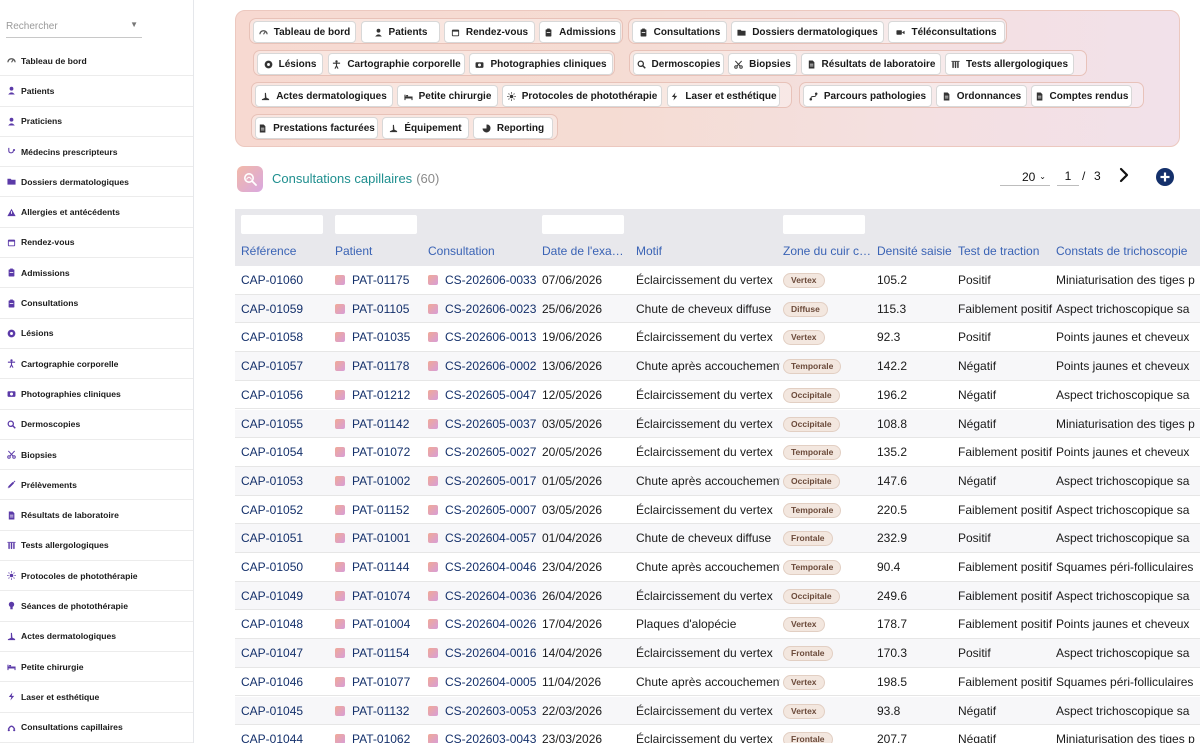 The image size is (1200, 743). Describe the element at coordinates (96, 394) in the screenshot. I see `sidebar-item: Photographies cliniques` at that location.